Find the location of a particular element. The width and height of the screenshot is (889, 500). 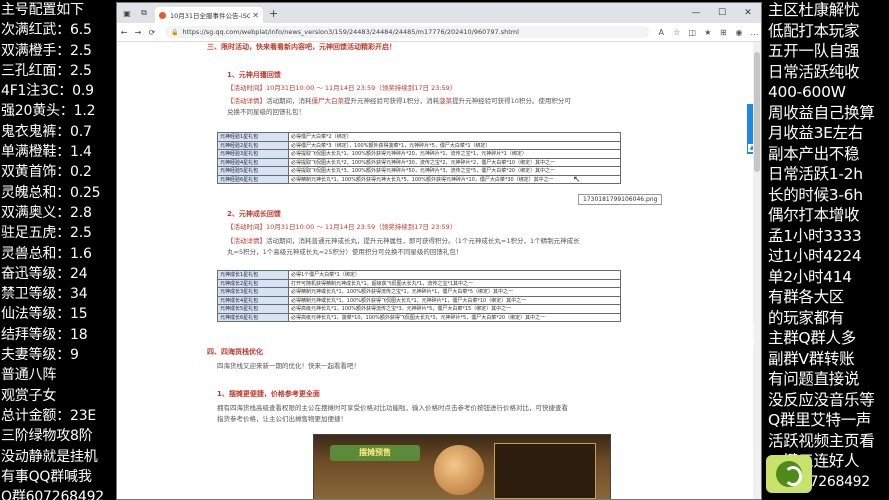

overlay-line: 强20黄头：1.2 is located at coordinates (48, 111).